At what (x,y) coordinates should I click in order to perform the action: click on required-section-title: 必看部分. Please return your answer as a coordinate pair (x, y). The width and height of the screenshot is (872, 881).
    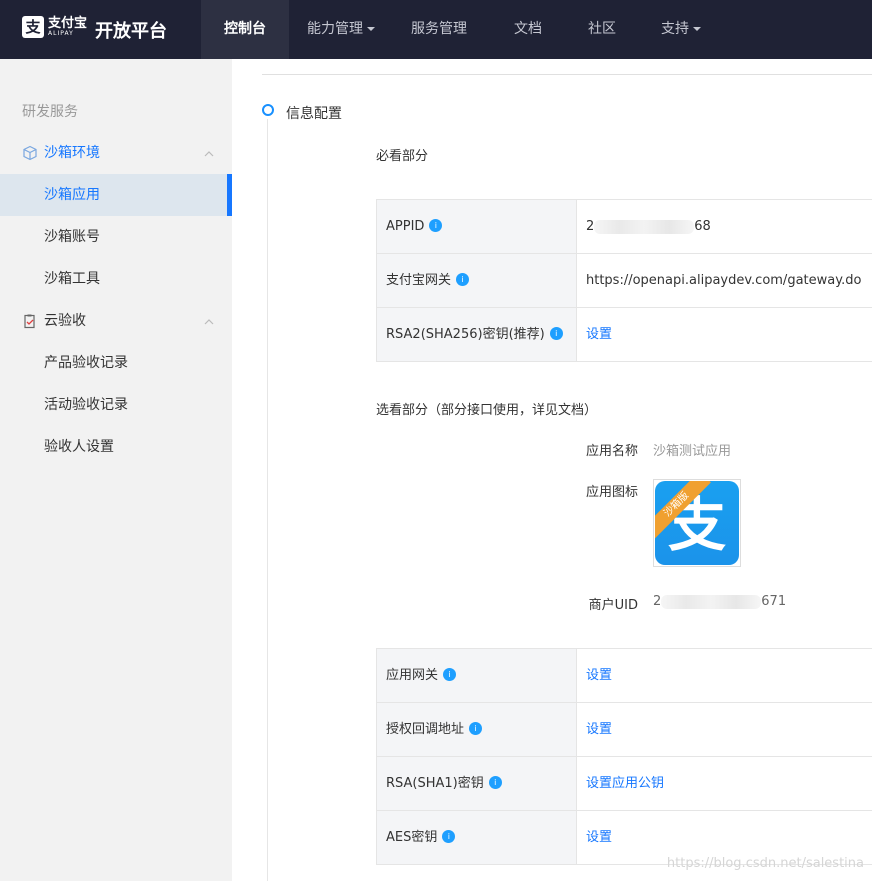
    Looking at the image, I should click on (402, 156).